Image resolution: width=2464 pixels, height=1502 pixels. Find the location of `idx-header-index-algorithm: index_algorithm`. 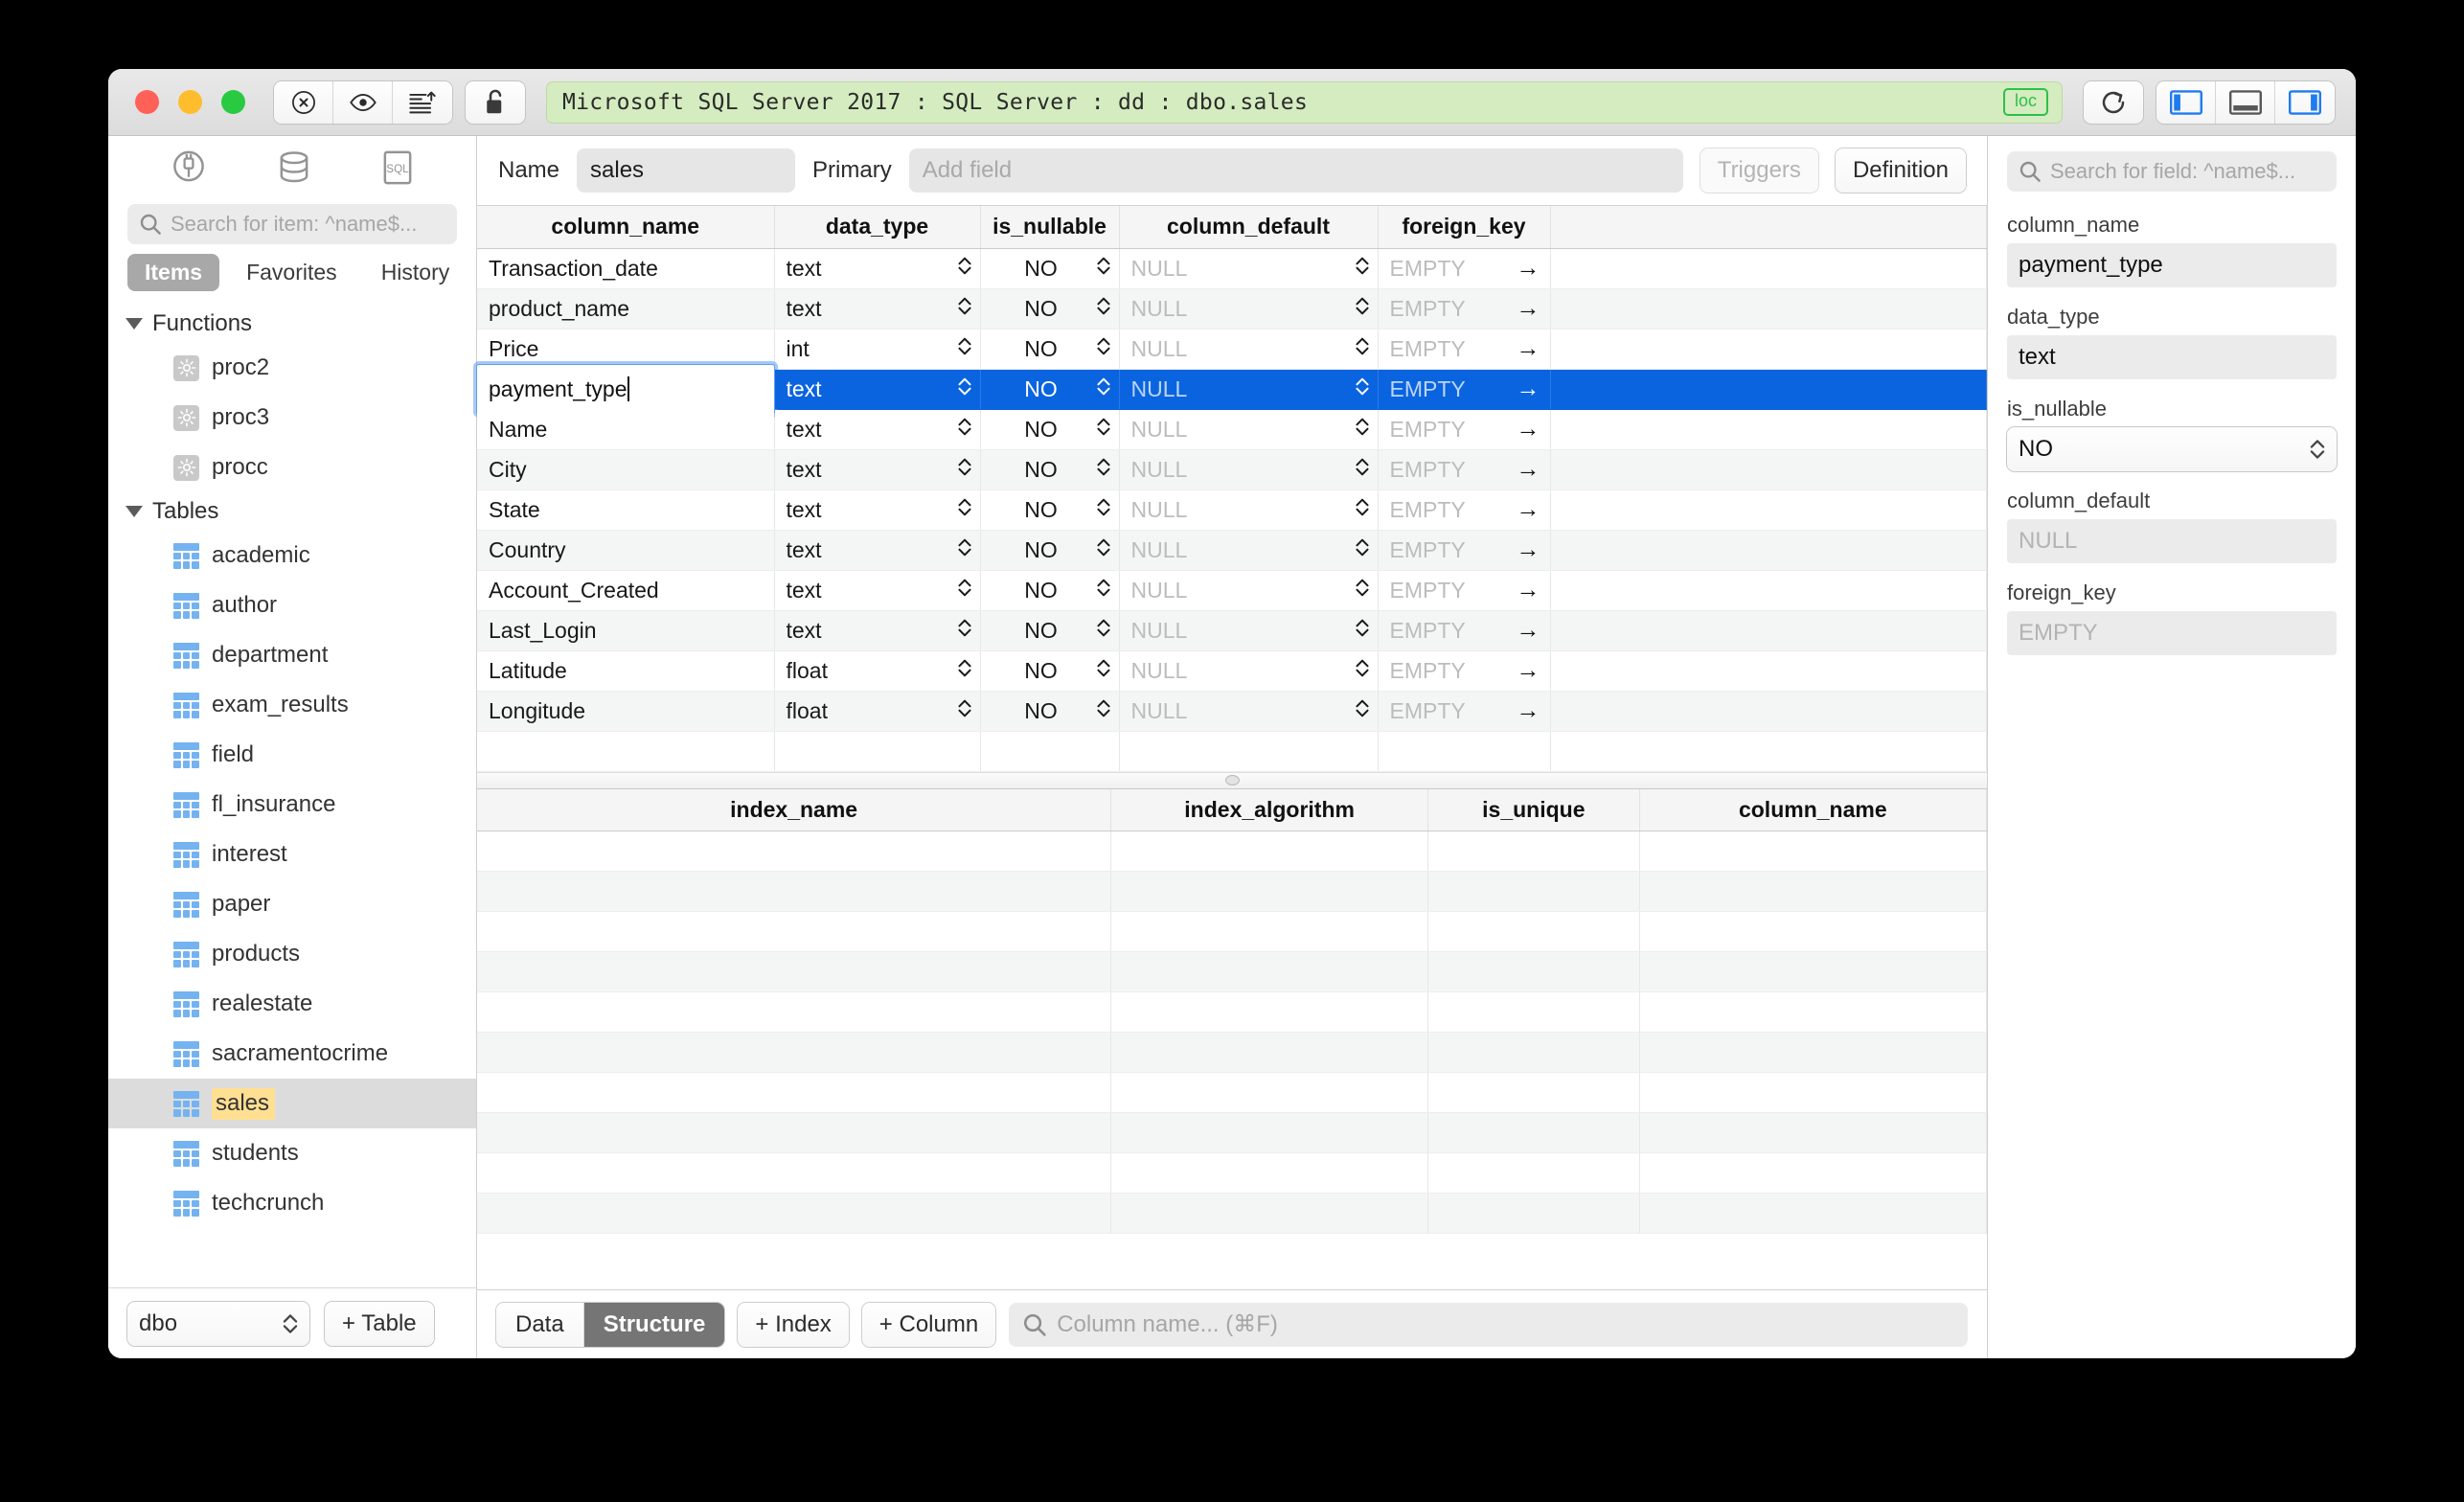

idx-header-index-algorithm: index_algorithm is located at coordinates (1269, 809).